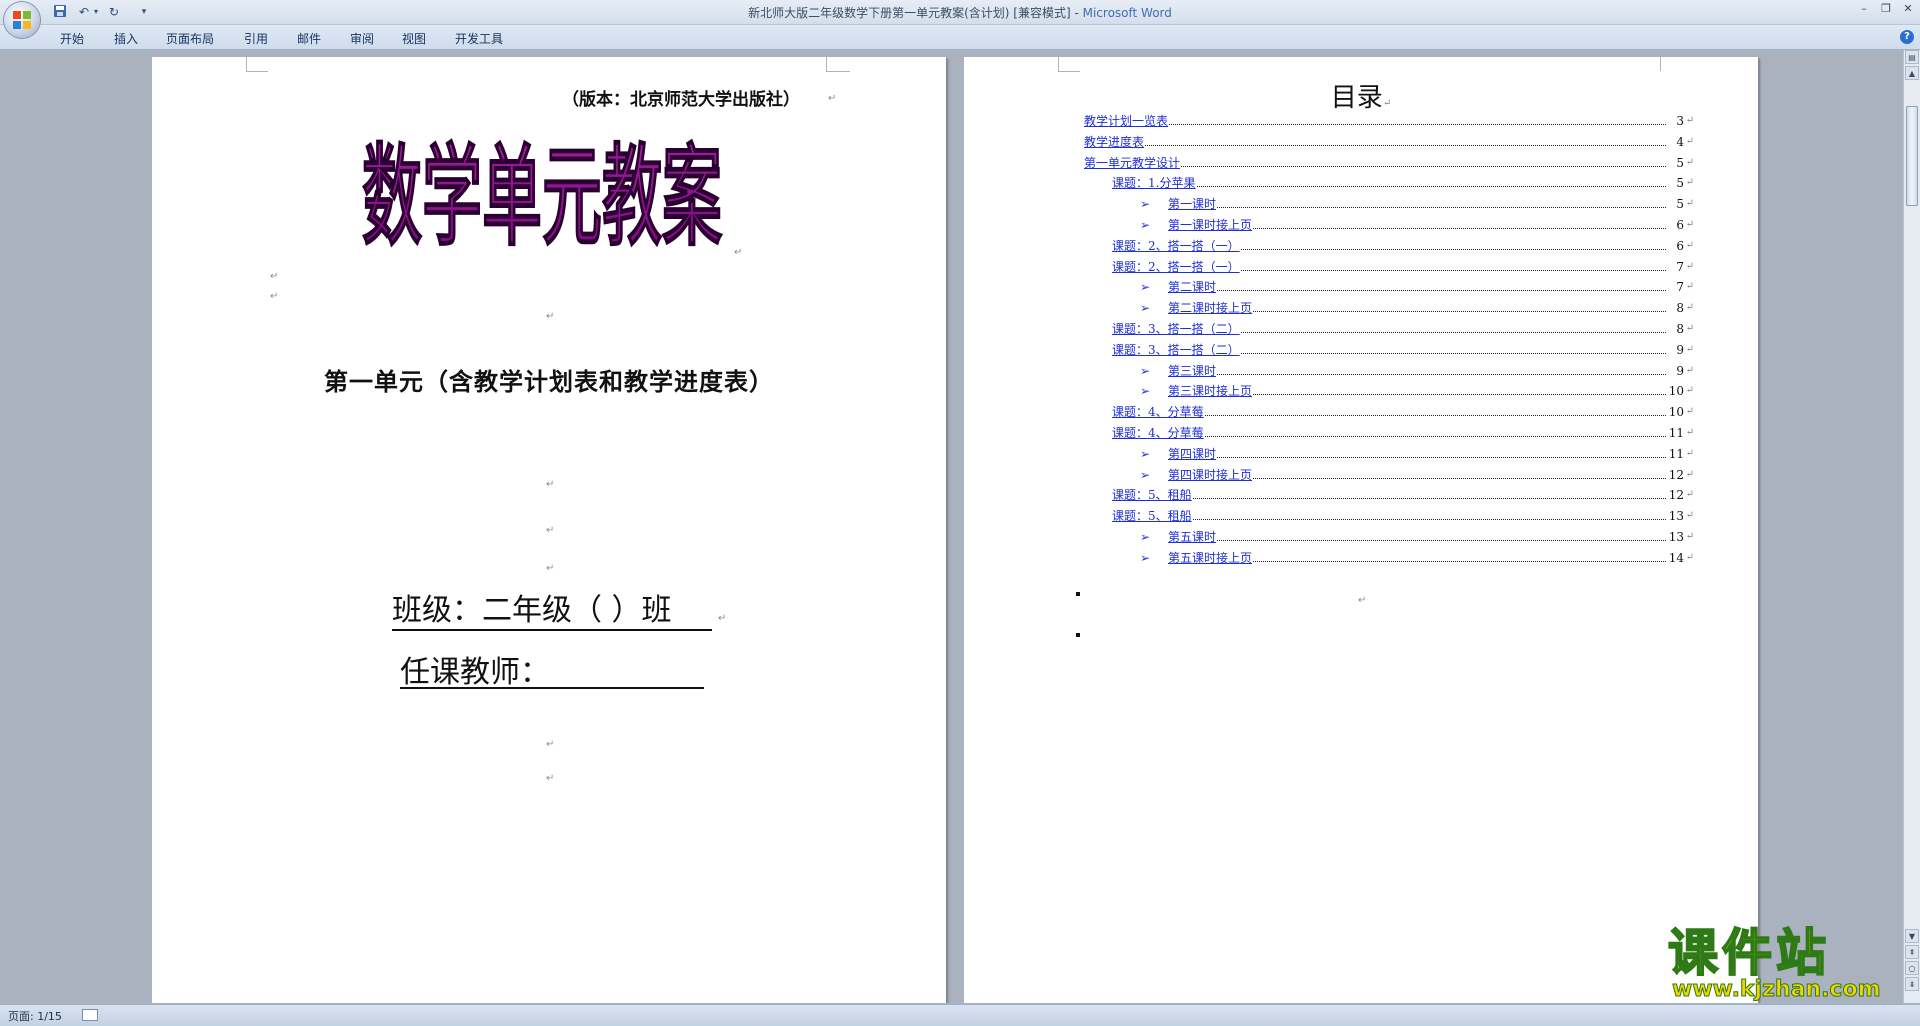 This screenshot has height=1026, width=1920. Describe the element at coordinates (414, 38) in the screenshot. I see `tab-view: 视图` at that location.